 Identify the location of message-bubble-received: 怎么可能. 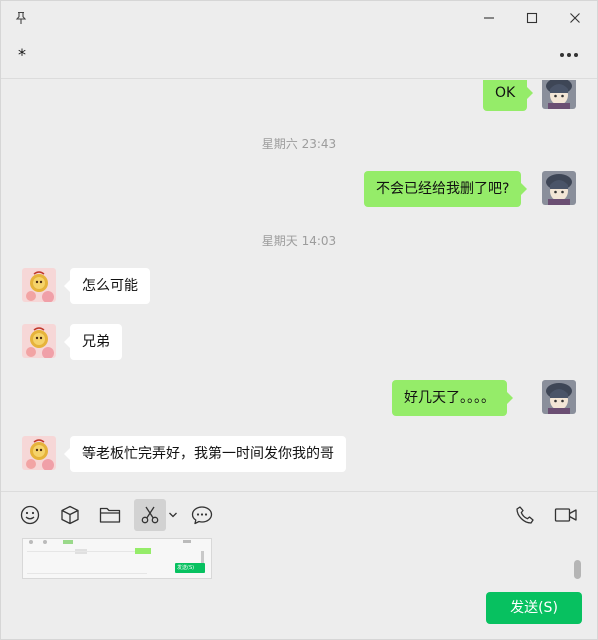
(107, 286).